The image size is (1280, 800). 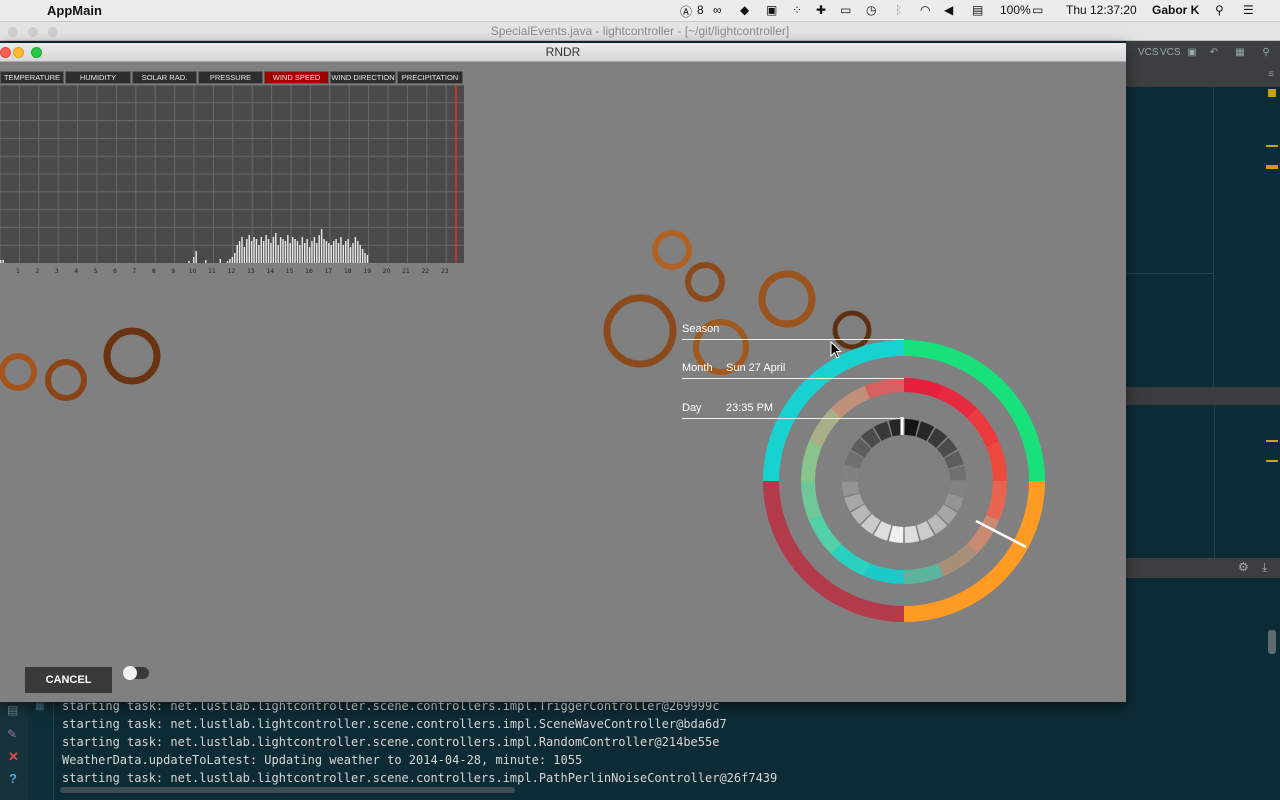 I want to click on plus-icon: ✚, so click(x=821, y=10).